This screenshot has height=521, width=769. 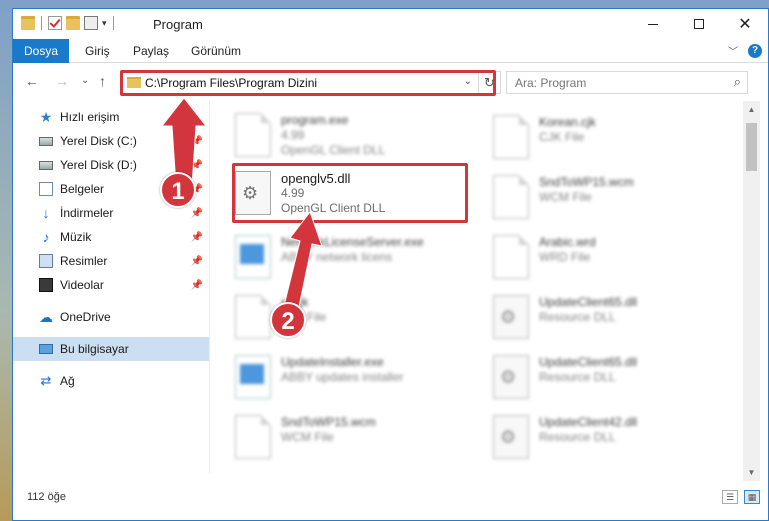 What do you see at coordinates (98, 141) in the screenshot?
I see `sidebar-item-label: Yerel Disk (C:)` at bounding box center [98, 141].